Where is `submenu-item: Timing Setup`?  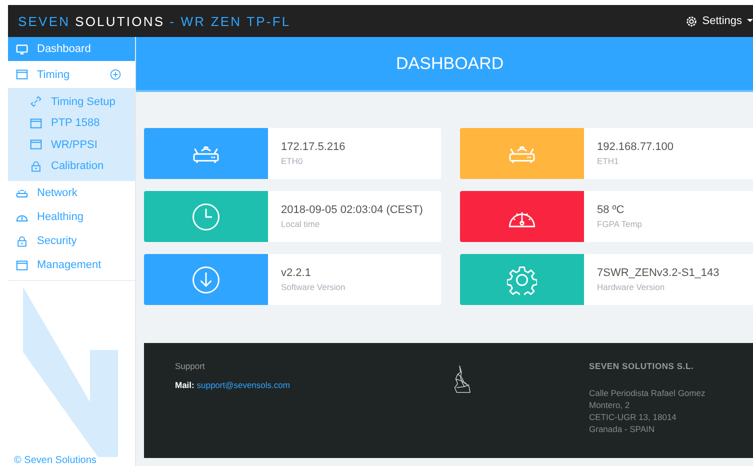 submenu-item: Timing Setup is located at coordinates (71, 101).